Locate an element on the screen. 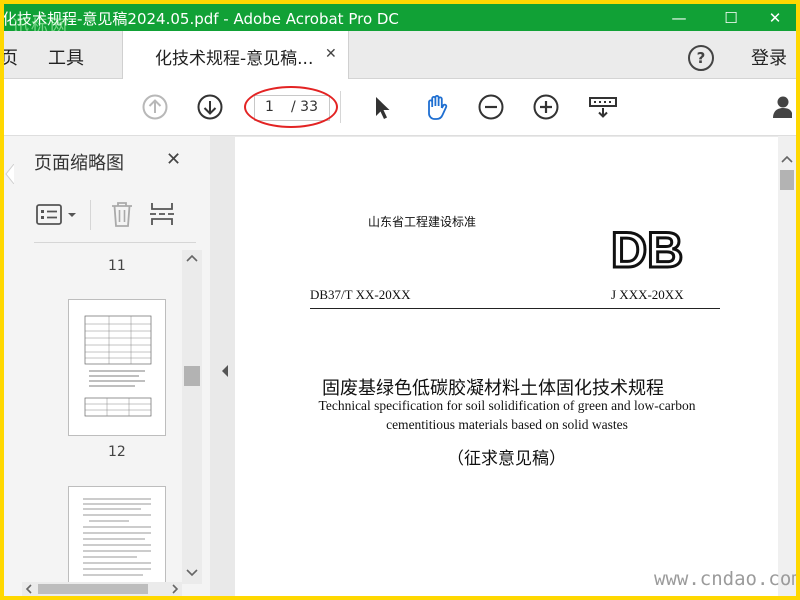  hand-tool-icon is located at coordinates (437, 107).